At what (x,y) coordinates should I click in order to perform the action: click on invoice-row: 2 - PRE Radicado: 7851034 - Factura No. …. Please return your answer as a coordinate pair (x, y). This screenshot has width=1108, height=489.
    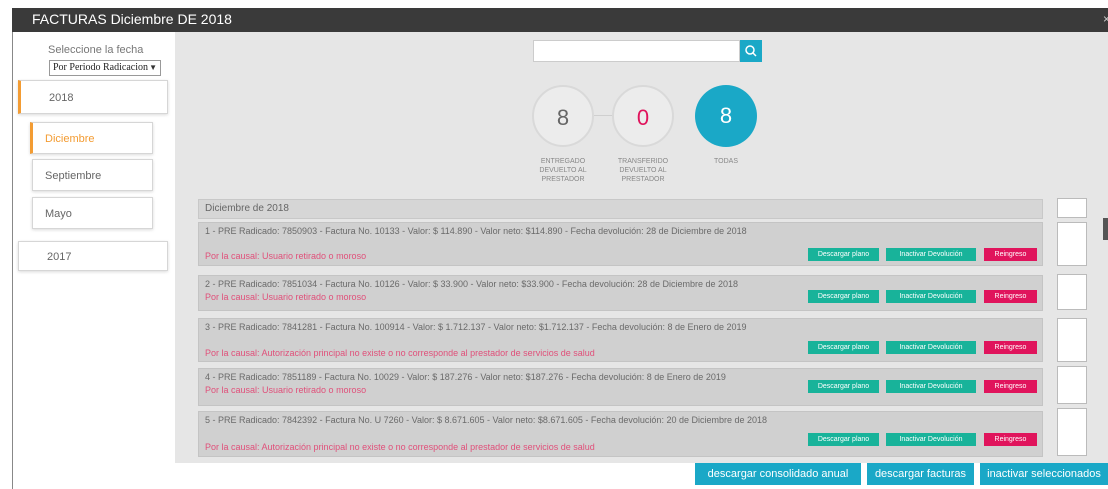
    Looking at the image, I should click on (620, 293).